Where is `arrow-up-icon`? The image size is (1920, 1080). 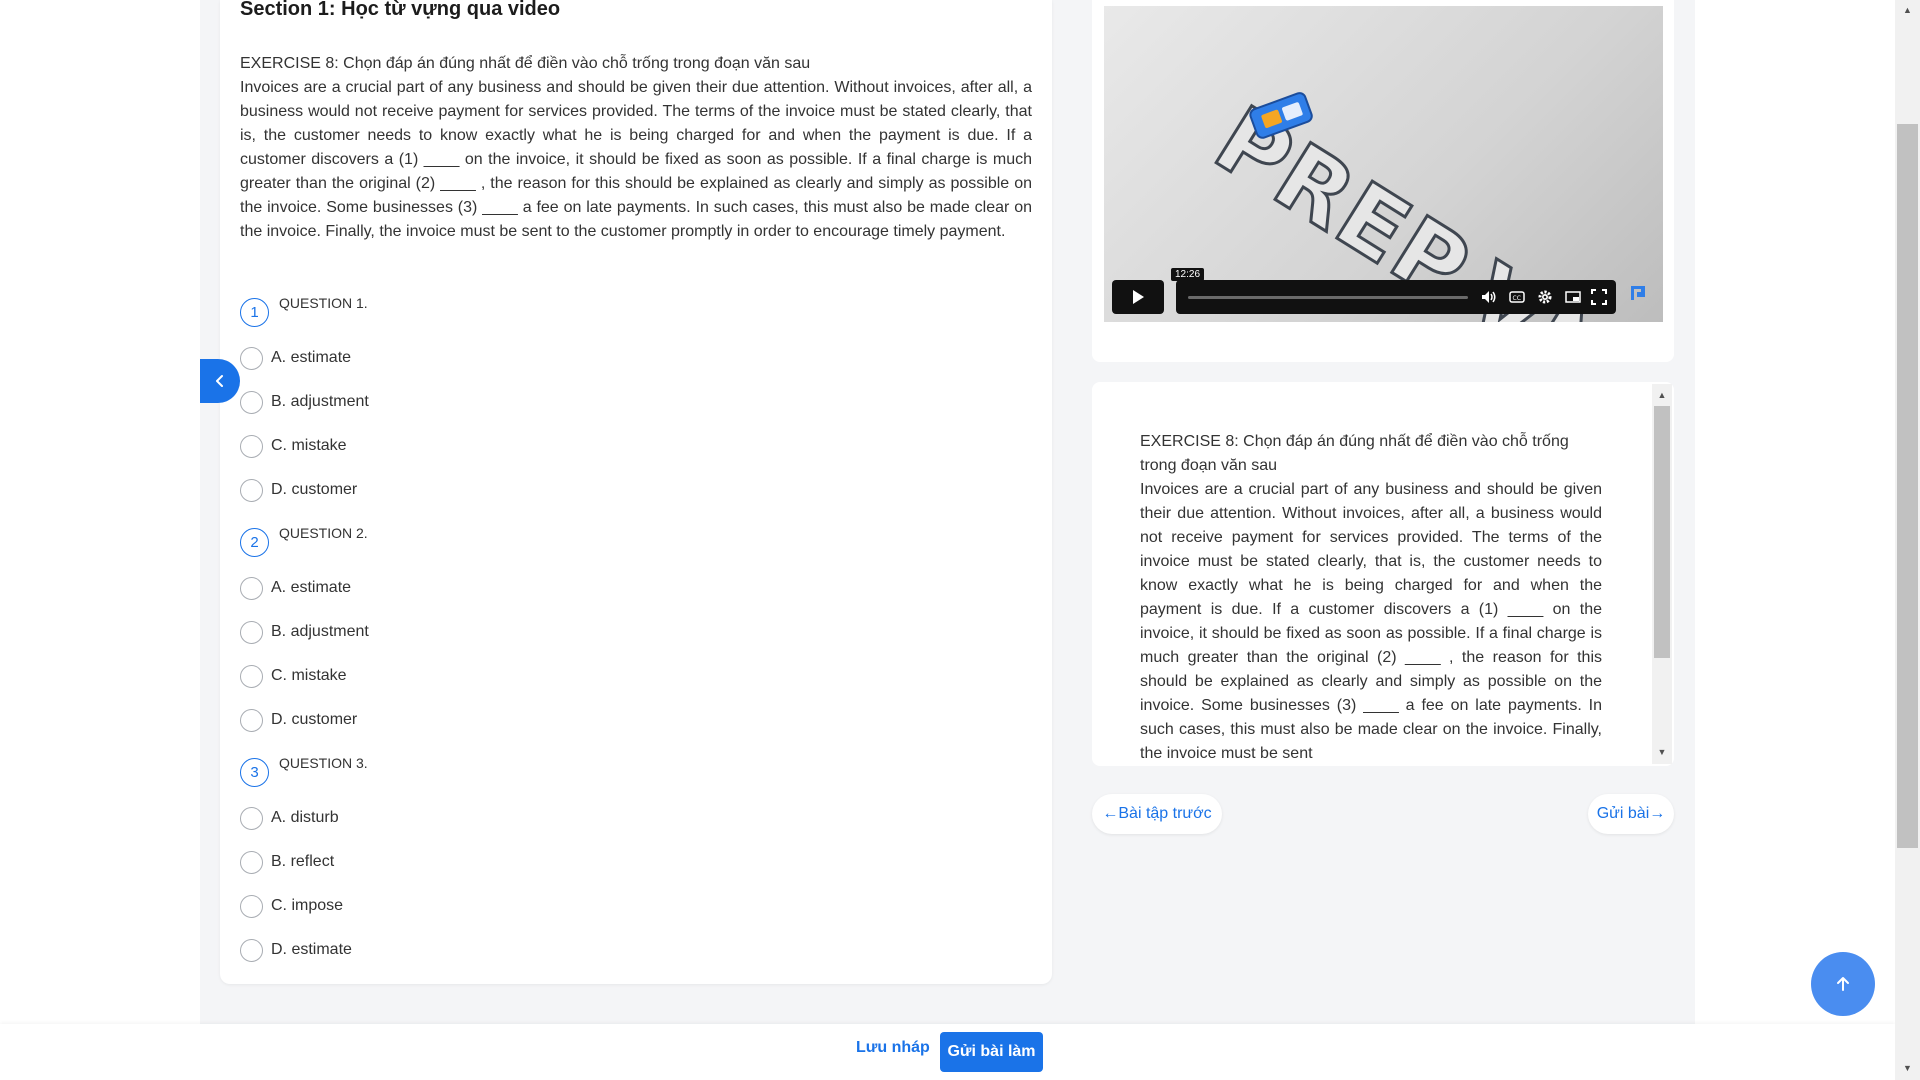 arrow-up-icon is located at coordinates (1843, 984).